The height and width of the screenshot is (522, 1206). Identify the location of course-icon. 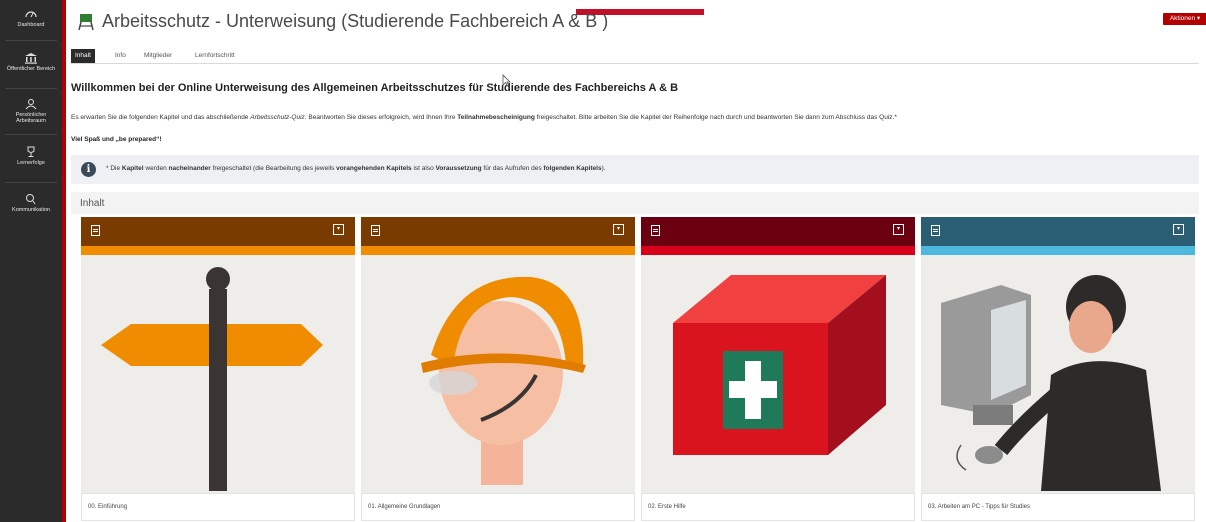
(86, 22).